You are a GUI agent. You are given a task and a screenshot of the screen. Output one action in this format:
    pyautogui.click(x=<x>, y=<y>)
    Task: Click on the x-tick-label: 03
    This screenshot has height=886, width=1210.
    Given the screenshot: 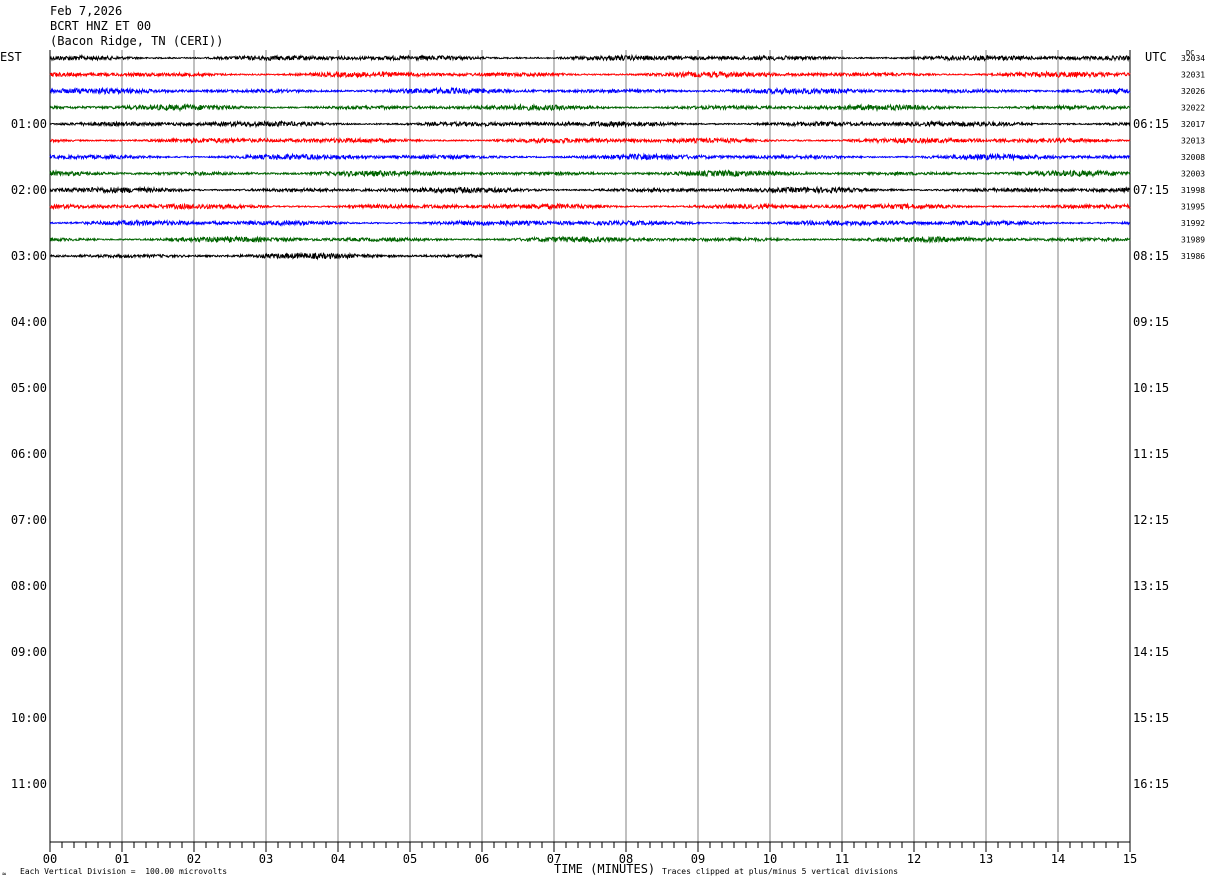 What is the action you would take?
    pyautogui.click(x=266, y=859)
    